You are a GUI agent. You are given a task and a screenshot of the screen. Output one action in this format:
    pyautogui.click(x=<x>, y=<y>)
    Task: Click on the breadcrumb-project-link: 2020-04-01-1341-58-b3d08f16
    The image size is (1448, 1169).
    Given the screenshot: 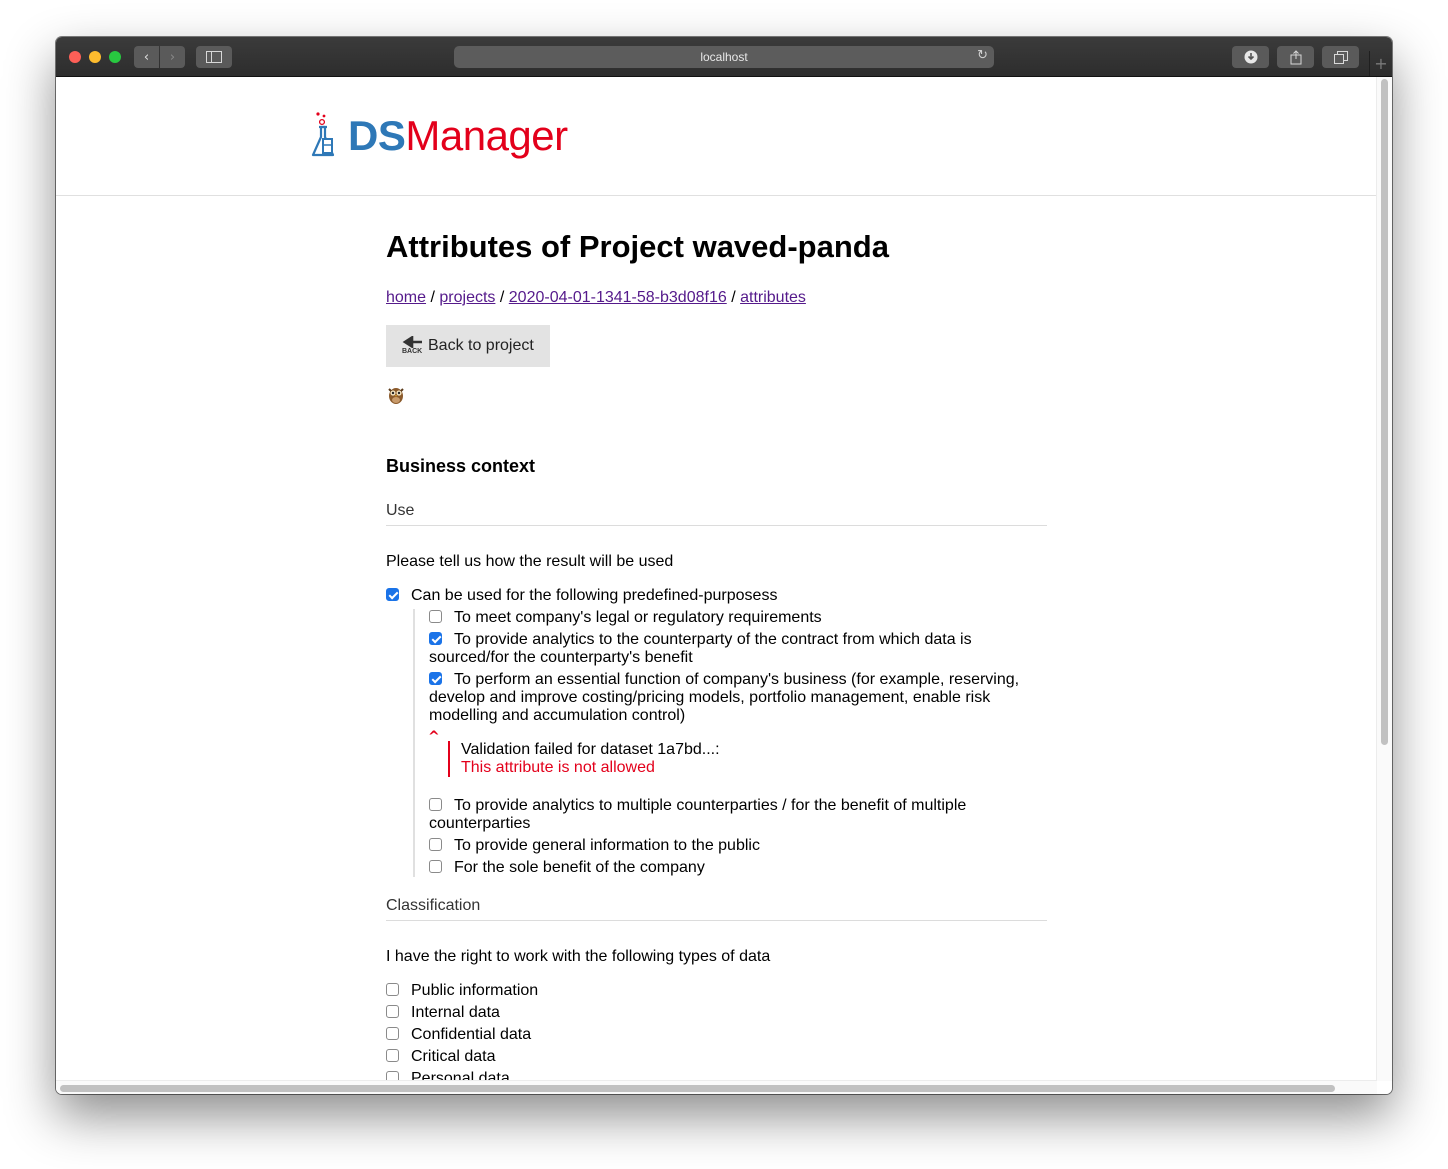 What is the action you would take?
    pyautogui.click(x=618, y=297)
    